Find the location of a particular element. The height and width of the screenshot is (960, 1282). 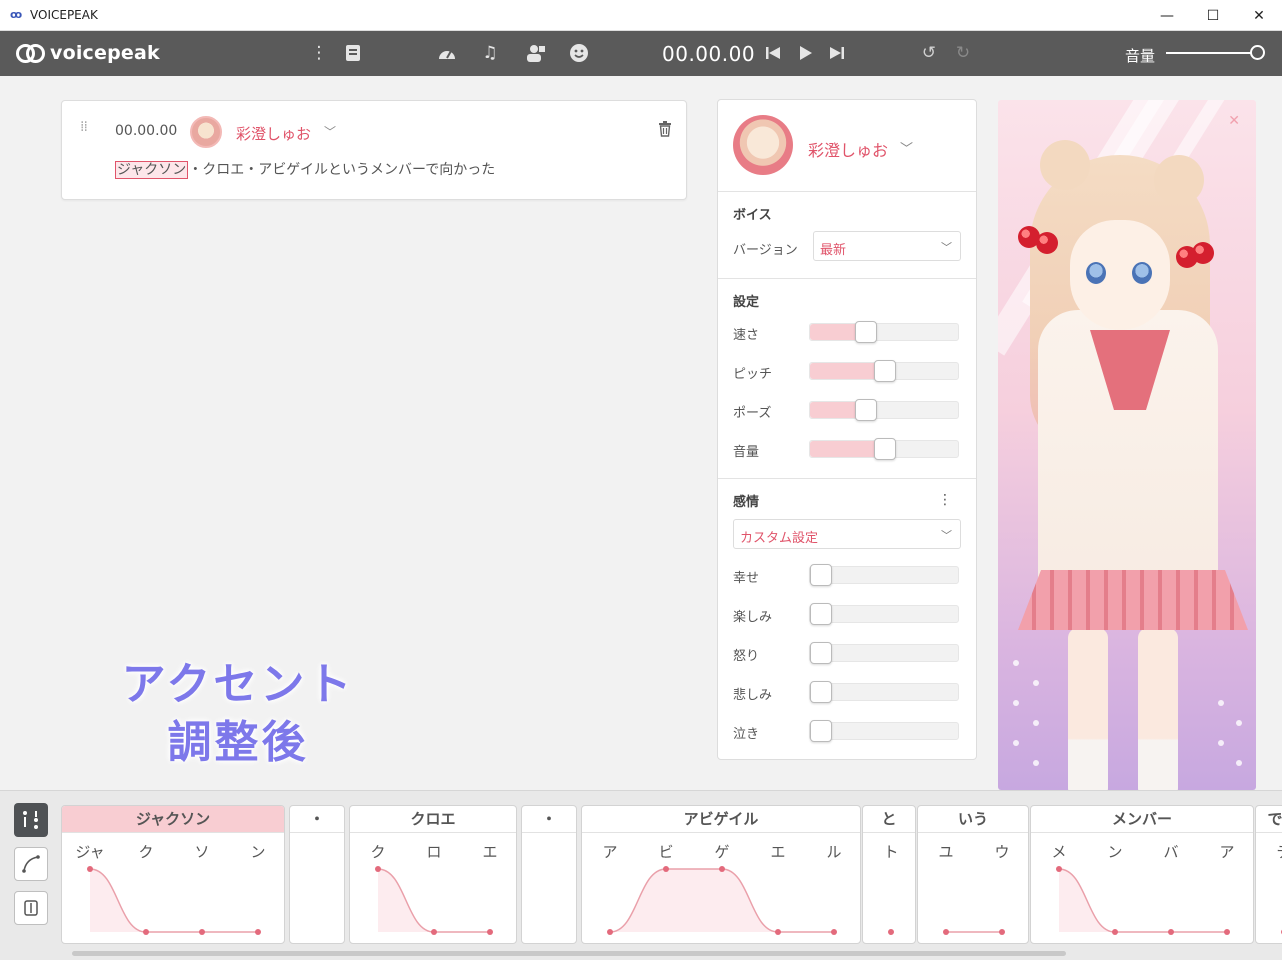

undo-icon: ↺ is located at coordinates (929, 53).